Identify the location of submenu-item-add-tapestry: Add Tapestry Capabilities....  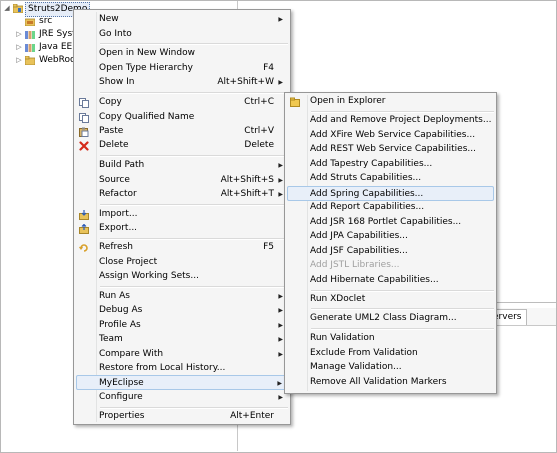
(390, 164).